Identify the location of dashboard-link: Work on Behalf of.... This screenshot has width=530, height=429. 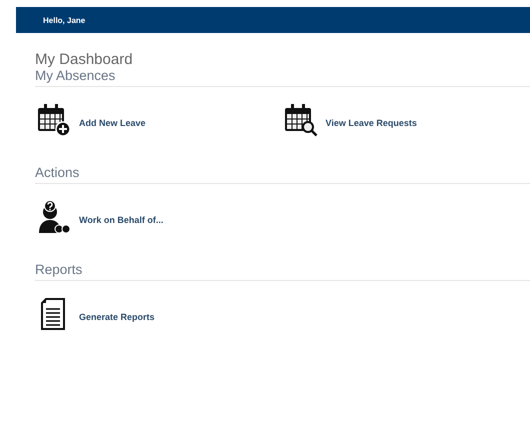
(121, 220).